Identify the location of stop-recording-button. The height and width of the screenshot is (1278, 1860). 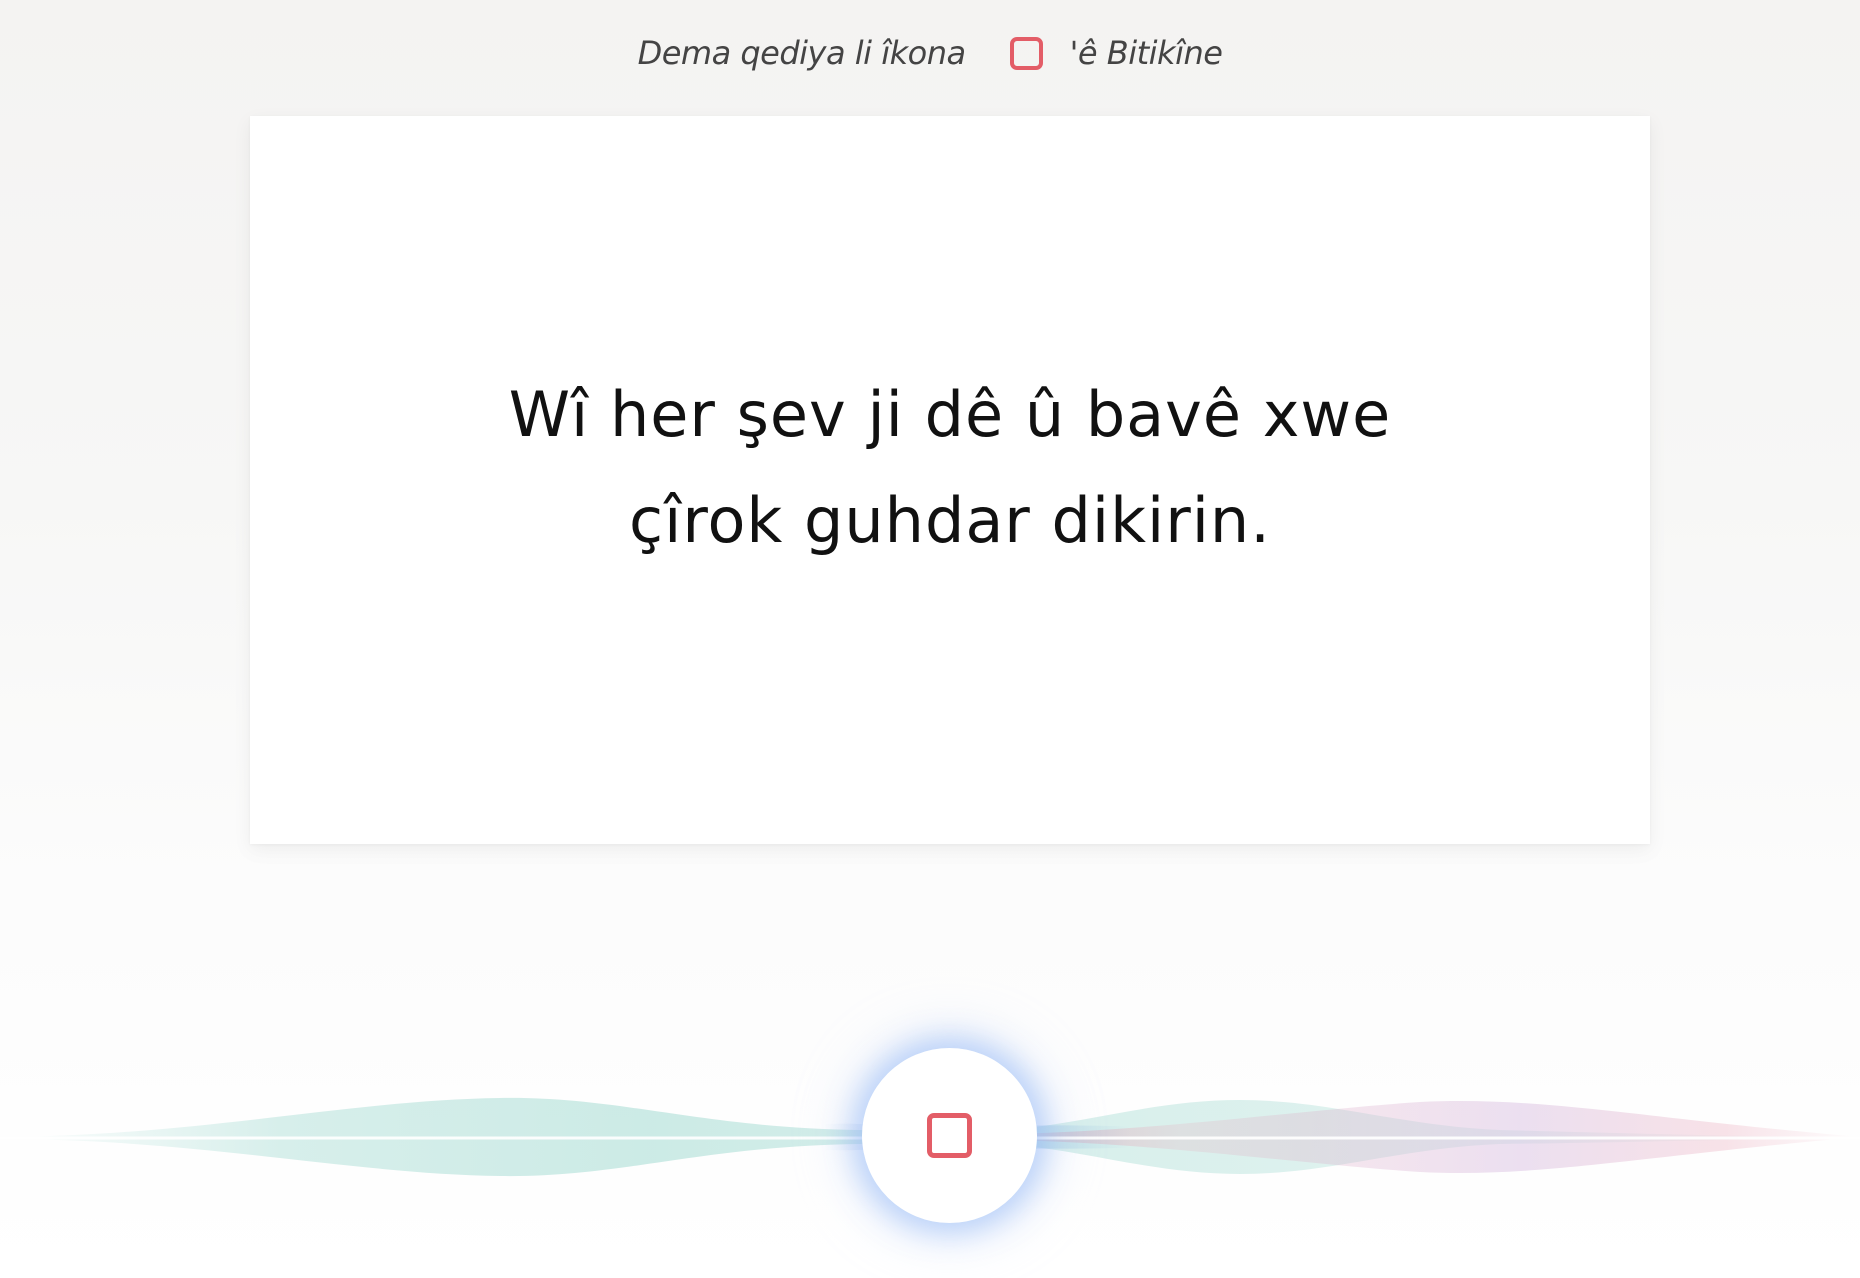
(949, 1135).